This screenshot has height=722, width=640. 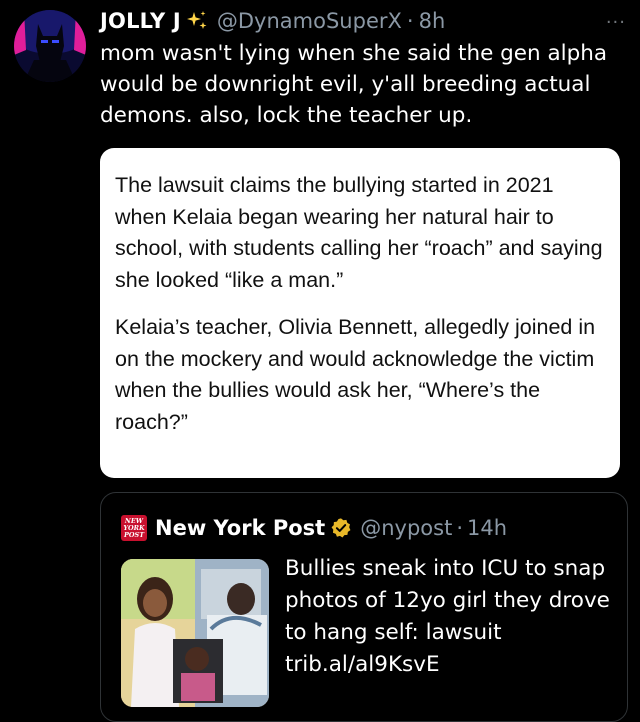 I want to click on avatar, so click(x=50, y=46).